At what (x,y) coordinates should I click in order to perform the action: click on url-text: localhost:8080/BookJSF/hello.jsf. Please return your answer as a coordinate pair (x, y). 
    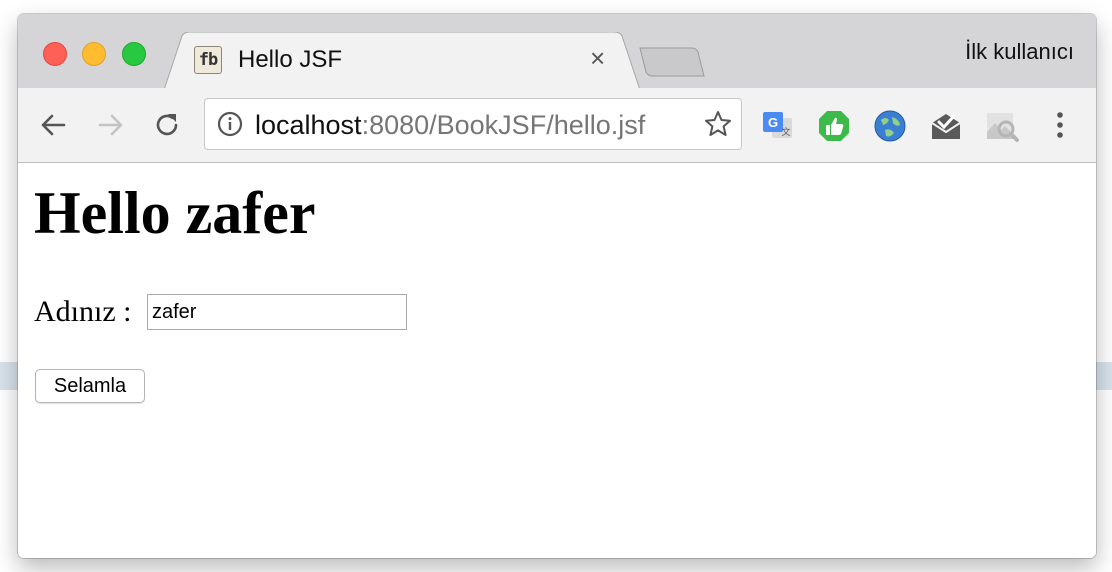
    Looking at the image, I should click on (450, 125).